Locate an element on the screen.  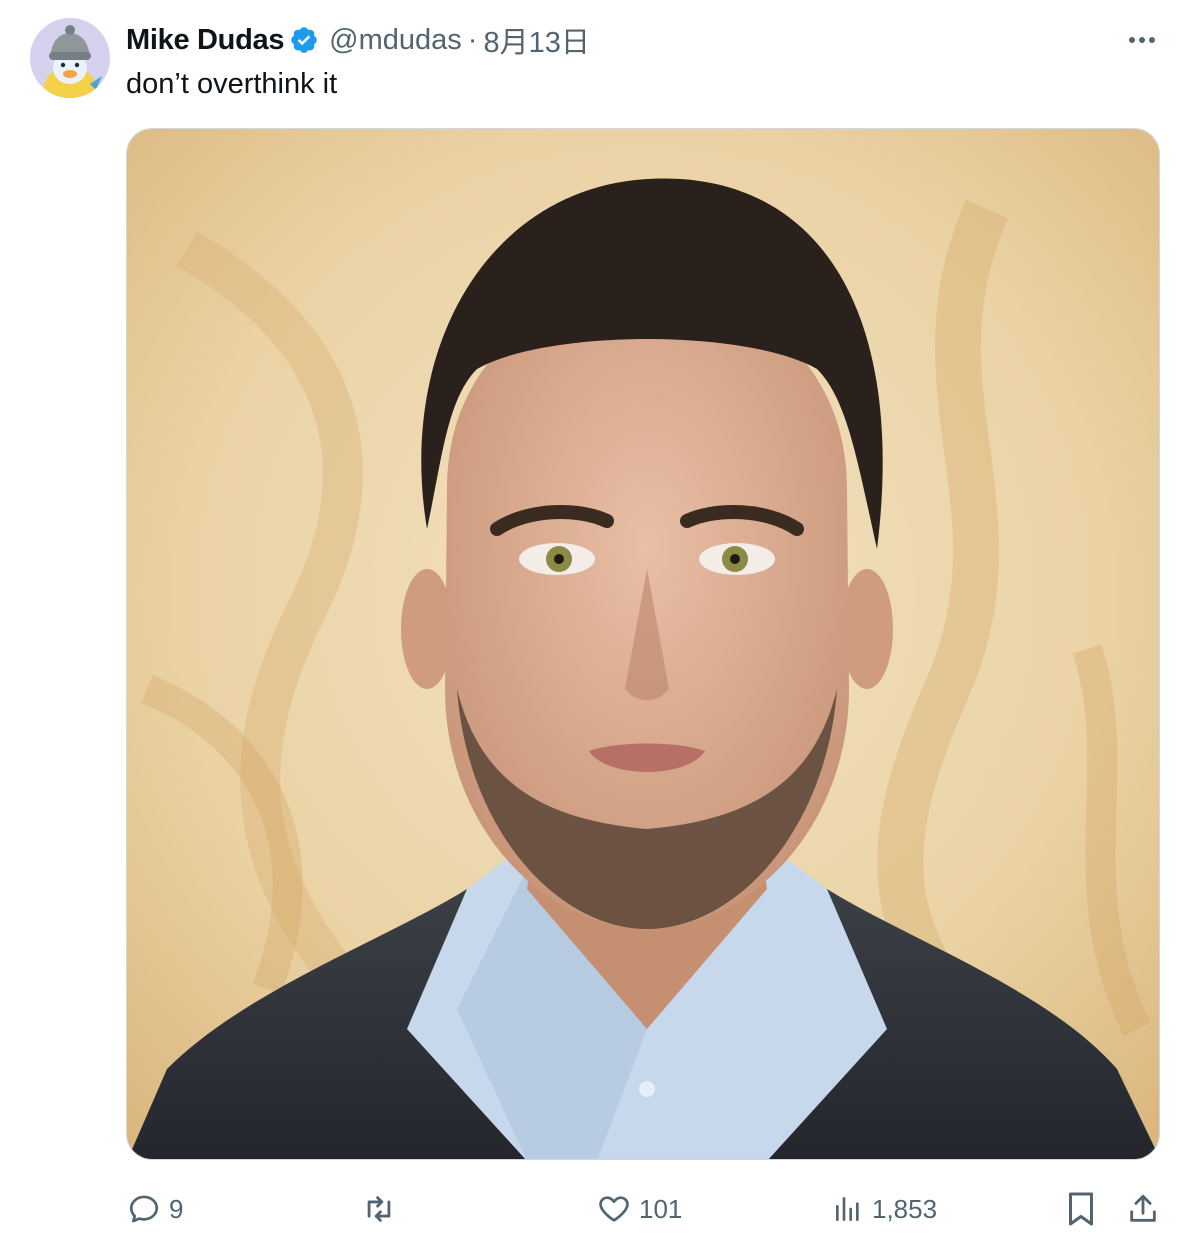
views-button: 1,853 is located at coordinates (884, 1209).